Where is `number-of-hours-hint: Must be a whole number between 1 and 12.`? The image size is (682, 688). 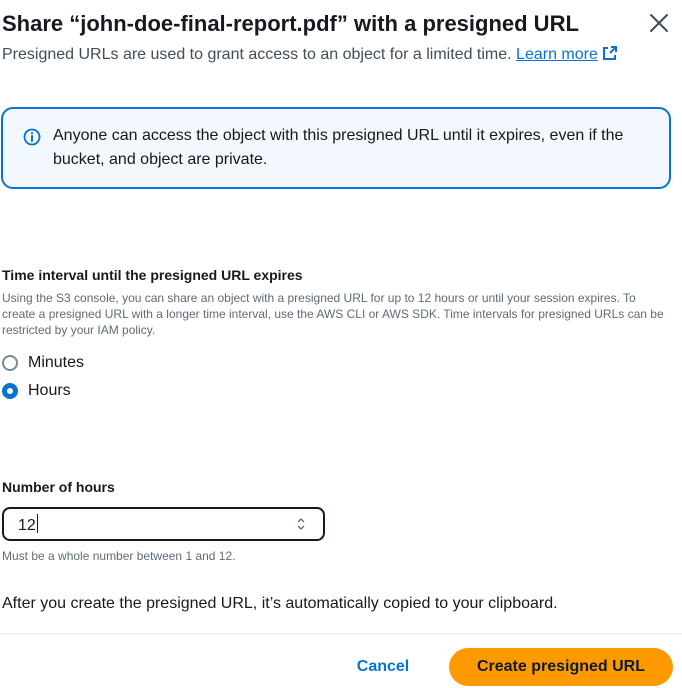 number-of-hours-hint: Must be a whole number between 1 and 12. is located at coordinates (119, 556).